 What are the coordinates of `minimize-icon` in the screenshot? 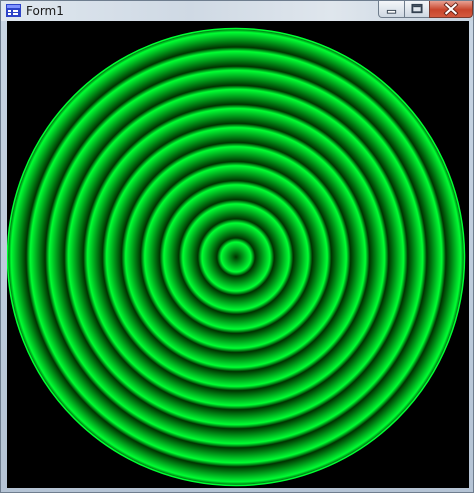 It's located at (391, 11).